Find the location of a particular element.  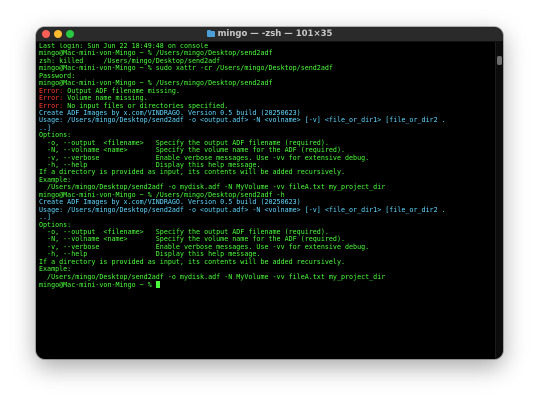

folder-icon is located at coordinates (210, 33).